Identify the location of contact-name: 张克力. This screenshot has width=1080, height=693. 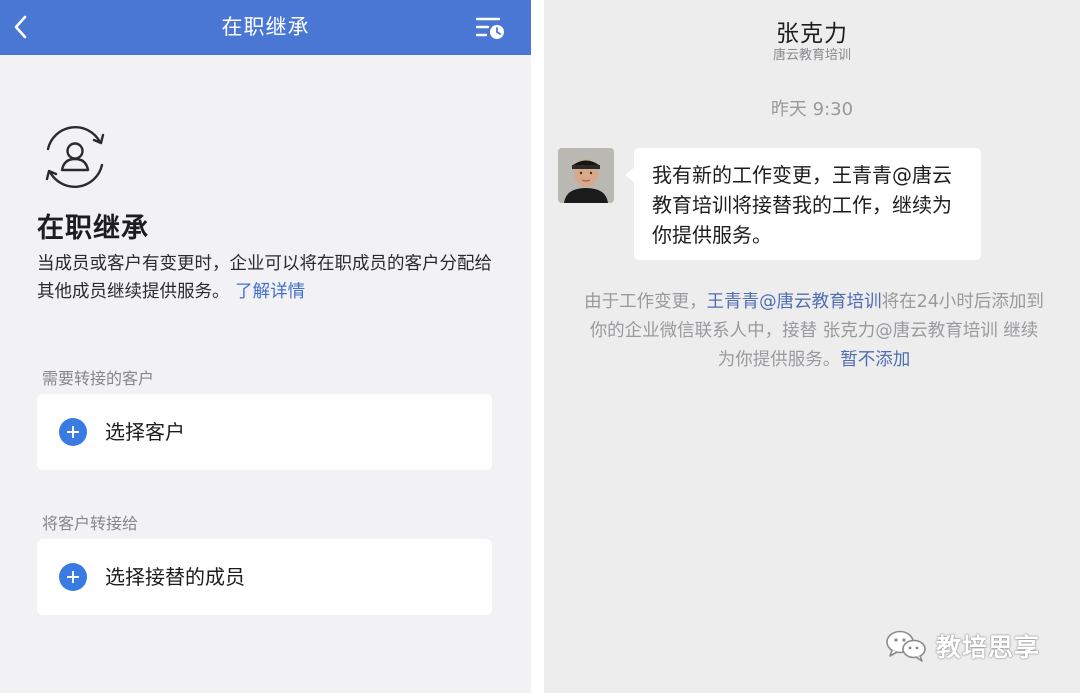
(812, 31).